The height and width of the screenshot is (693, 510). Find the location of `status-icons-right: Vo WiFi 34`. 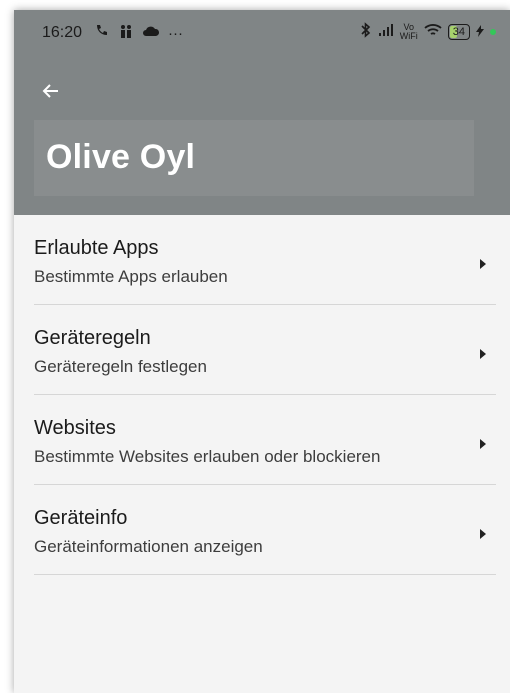

status-icons-right: Vo WiFi 34 is located at coordinates (428, 31).